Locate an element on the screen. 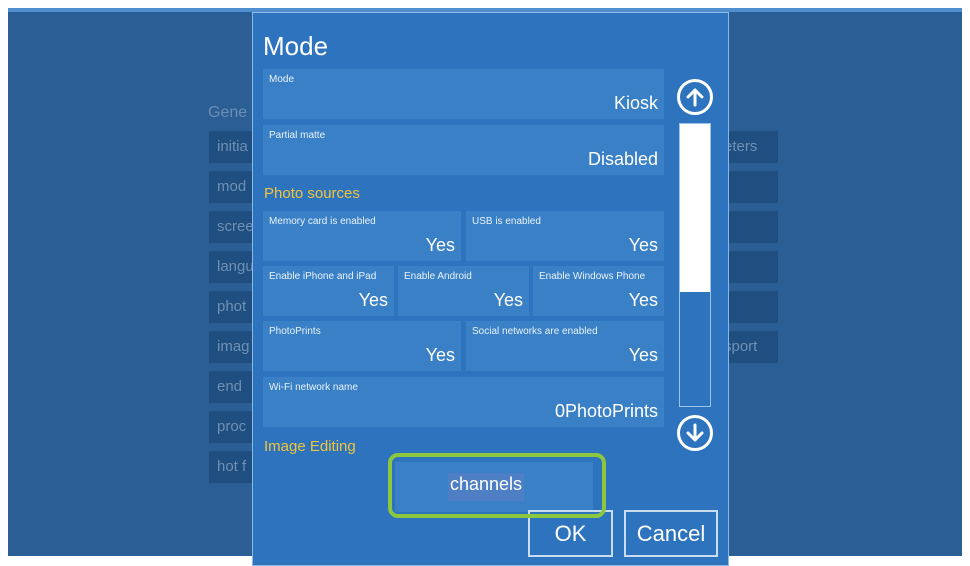  arrow-up-icon is located at coordinates (695, 97).